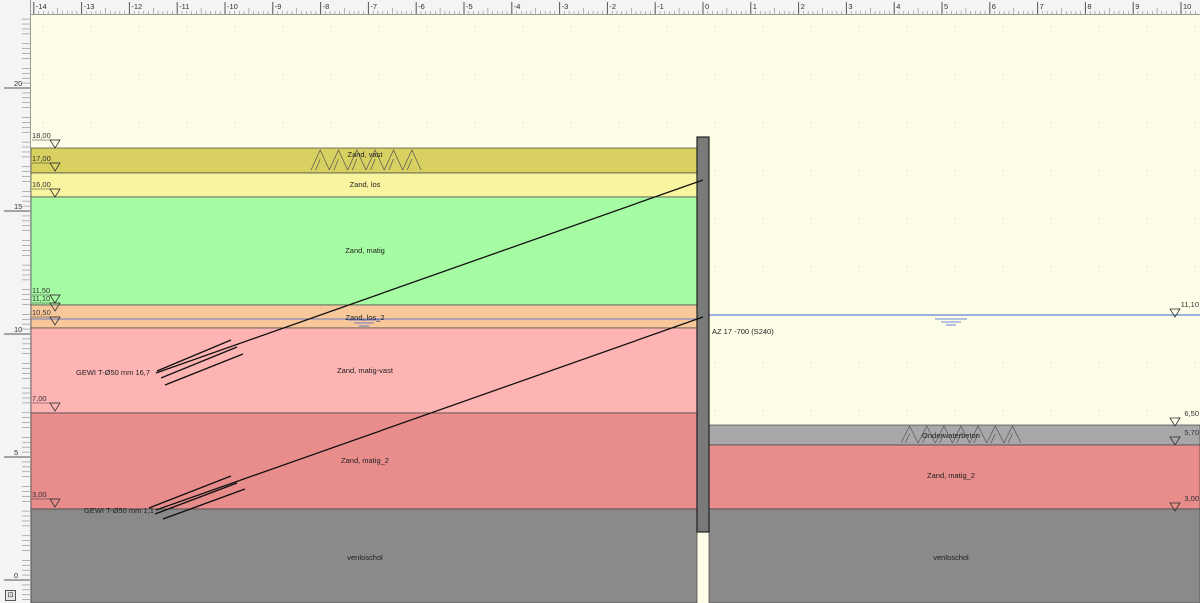 The width and height of the screenshot is (1200, 603). Describe the element at coordinates (1042, 6) in the screenshot. I see `ruler-x-tick-label: 7` at that location.